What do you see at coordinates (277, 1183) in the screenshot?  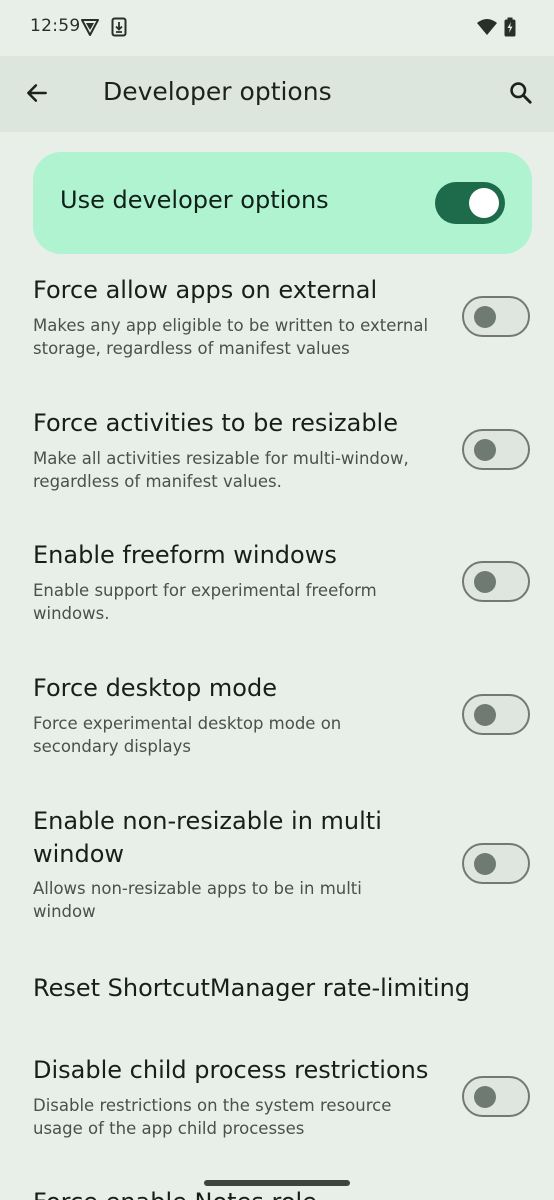 I see `gesture-nav-handle` at bounding box center [277, 1183].